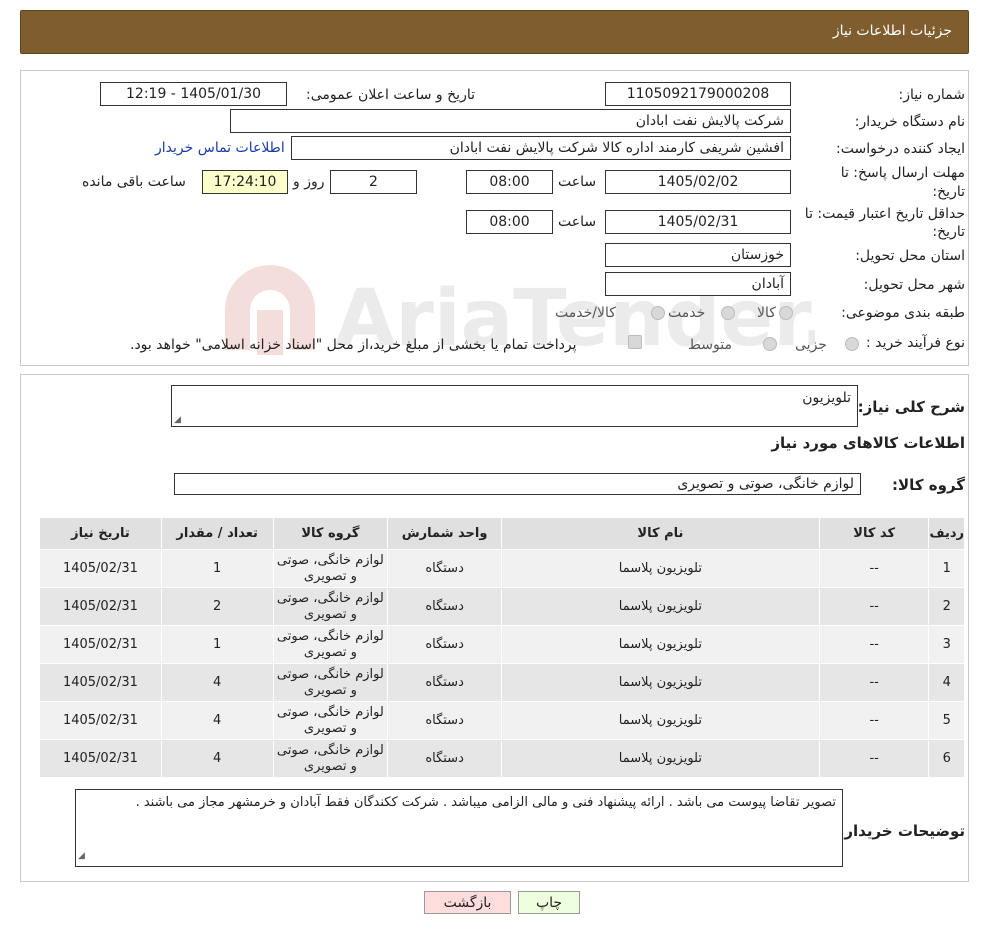 Image resolution: width=985 pixels, height=936 pixels. I want to click on category-label: طبقه بندی موضوعی:, so click(903, 313).